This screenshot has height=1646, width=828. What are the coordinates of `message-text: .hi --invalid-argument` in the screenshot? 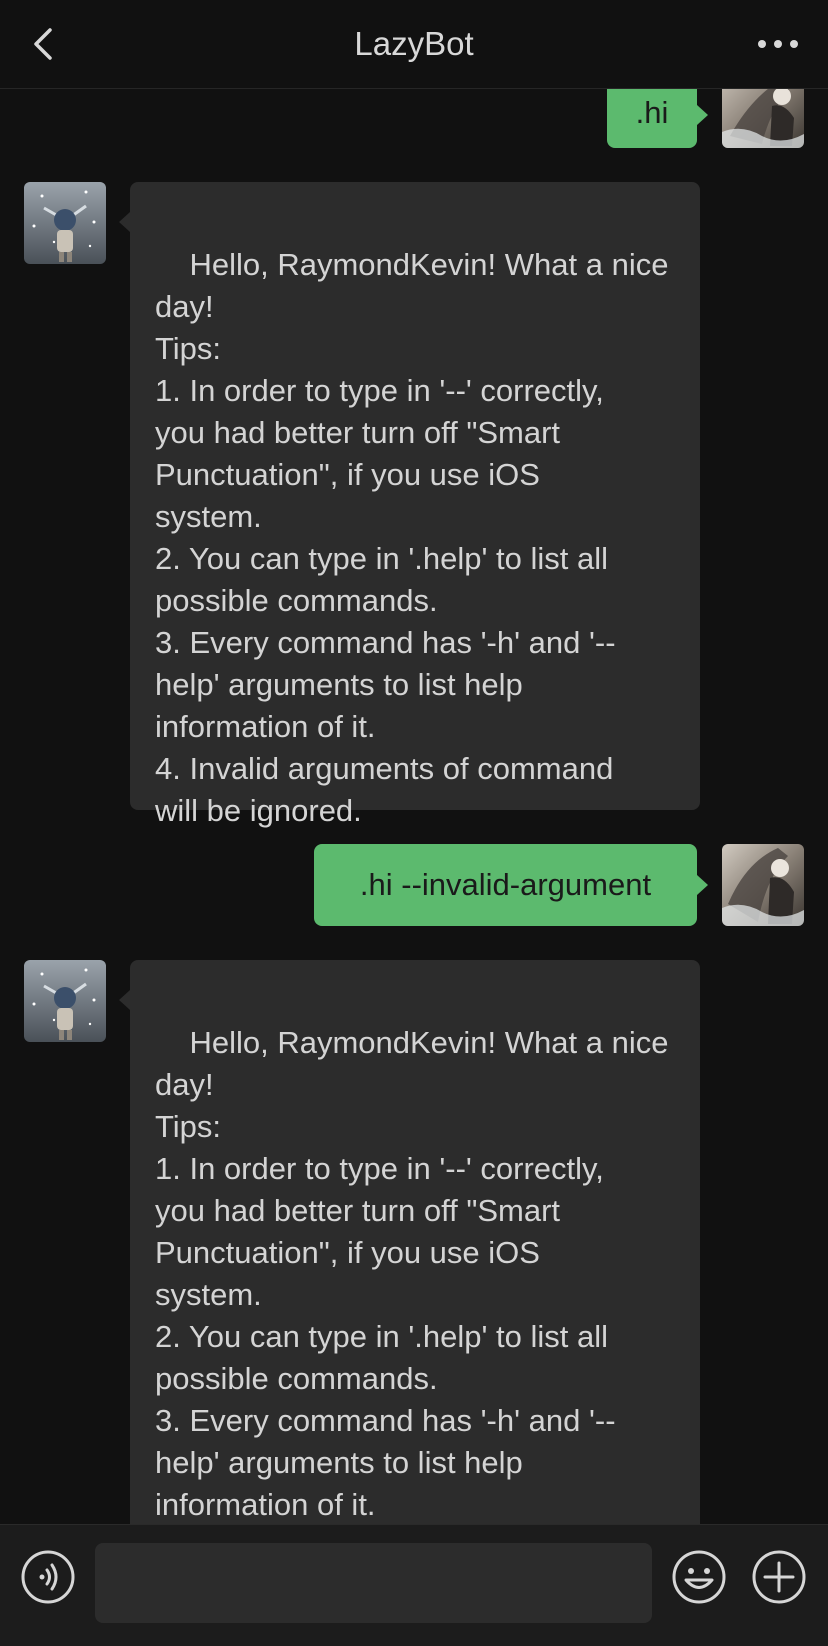 It's located at (505, 884).